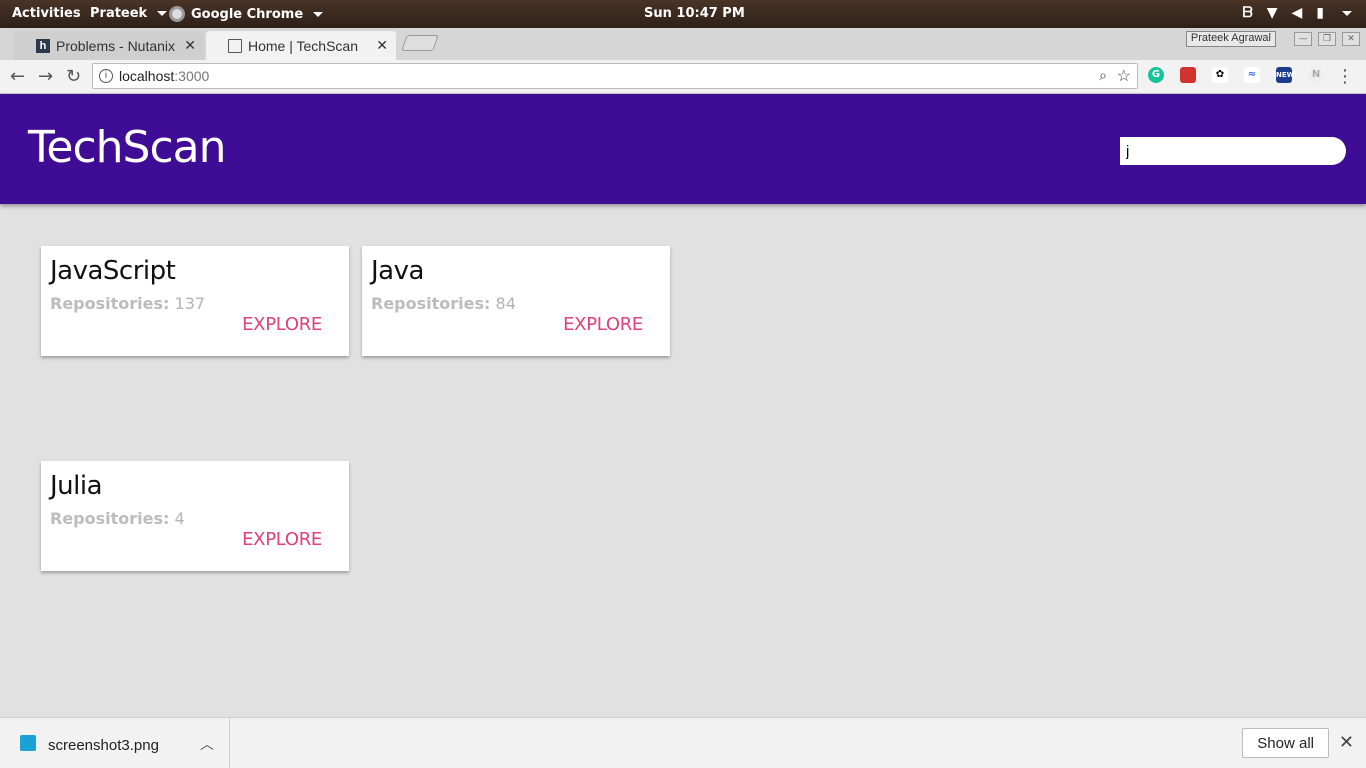 The height and width of the screenshot is (768, 1366). I want to click on language-card-javascript: JavaScript Repositories: 137 EXPLORE, so click(195, 301).